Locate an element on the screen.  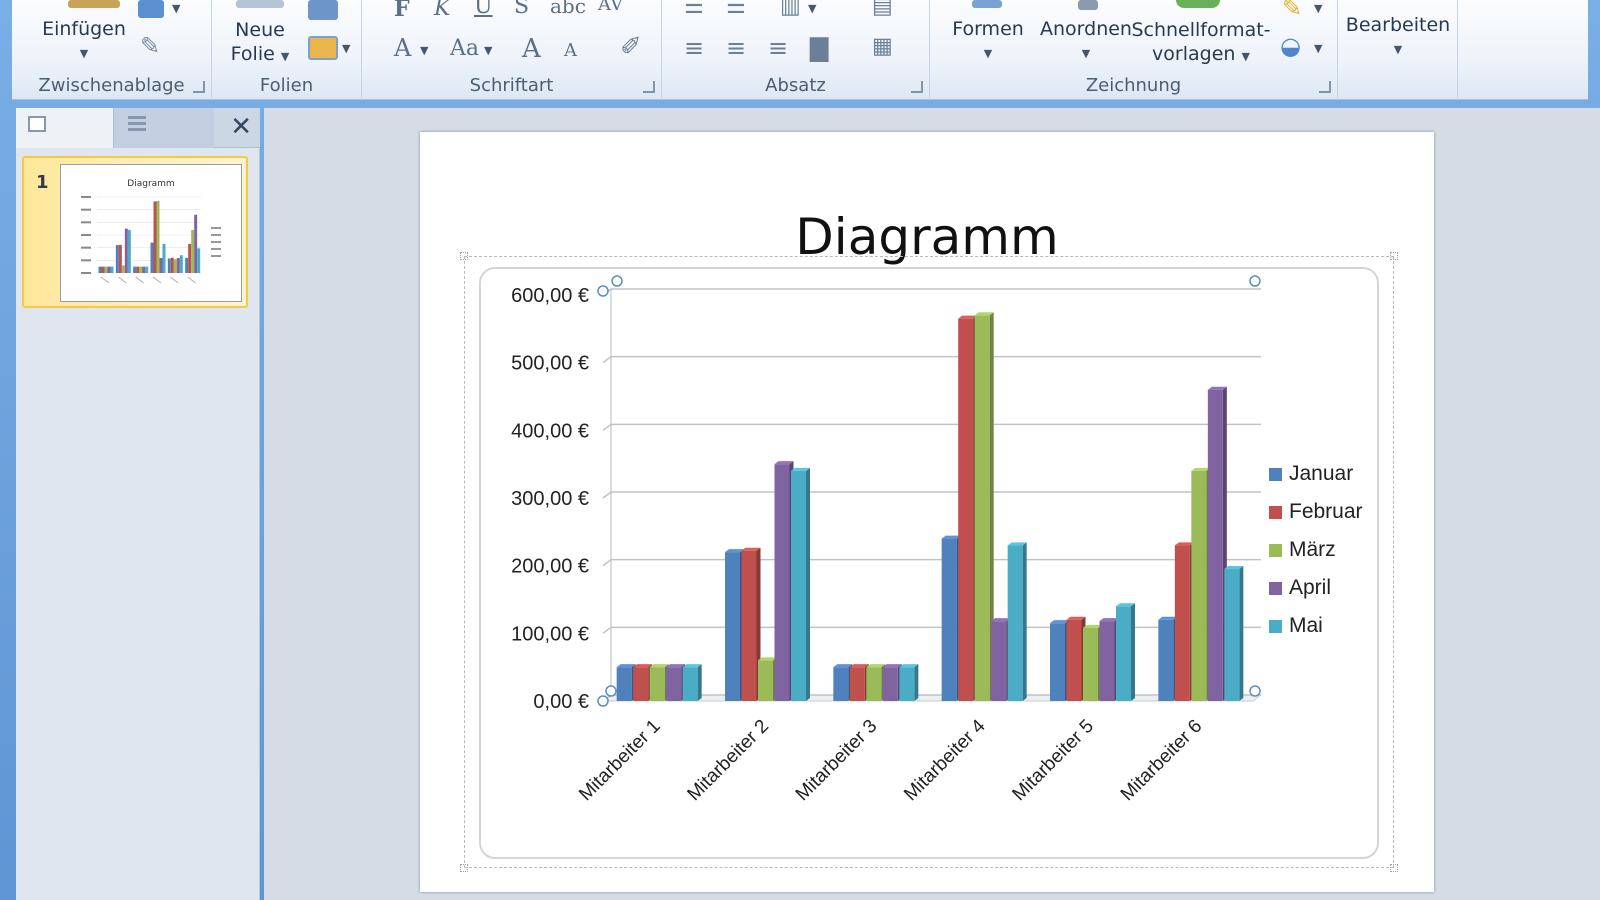
y-tick-label: 400,00 € is located at coordinates (550, 431).